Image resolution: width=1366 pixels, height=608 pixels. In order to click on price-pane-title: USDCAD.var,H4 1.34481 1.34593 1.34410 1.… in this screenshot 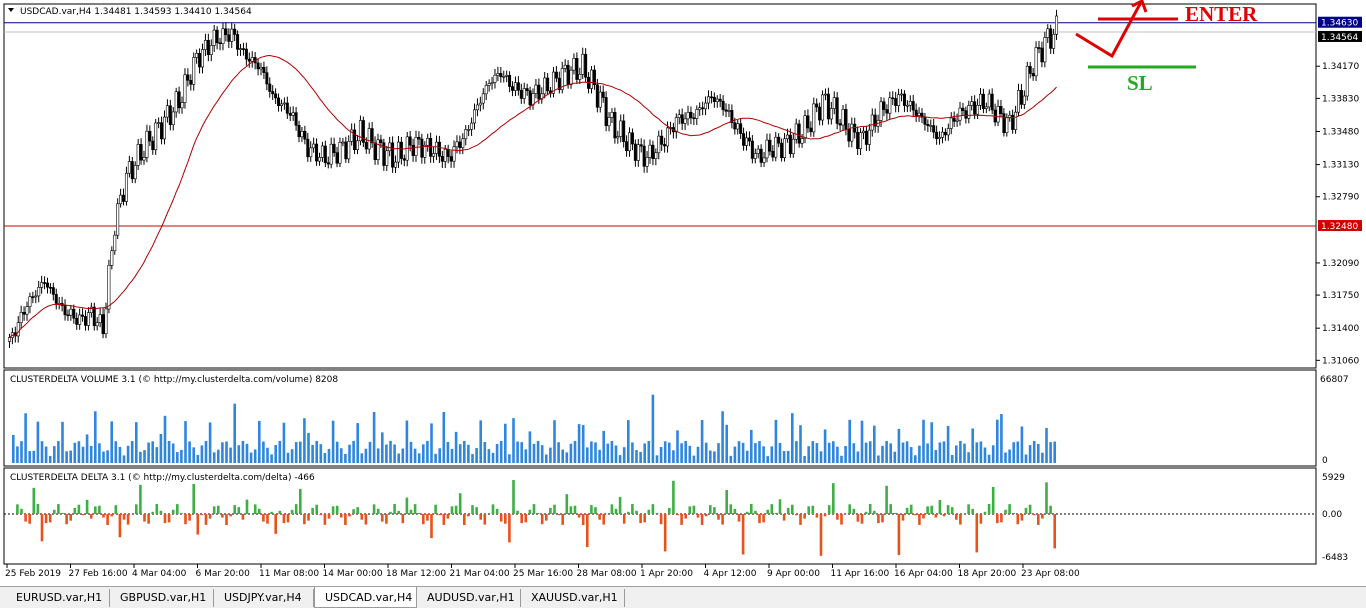, I will do `click(136, 12)`.